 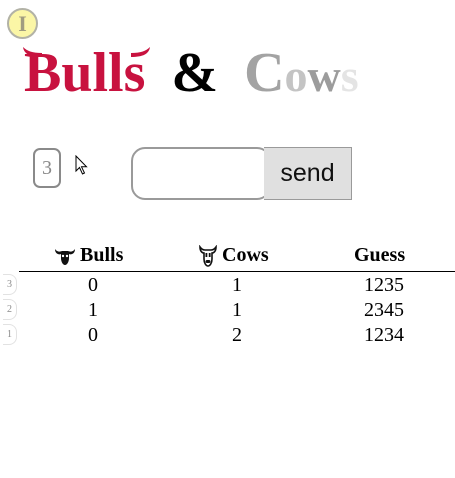 I want to click on bull-head-icon, so click(x=65, y=256).